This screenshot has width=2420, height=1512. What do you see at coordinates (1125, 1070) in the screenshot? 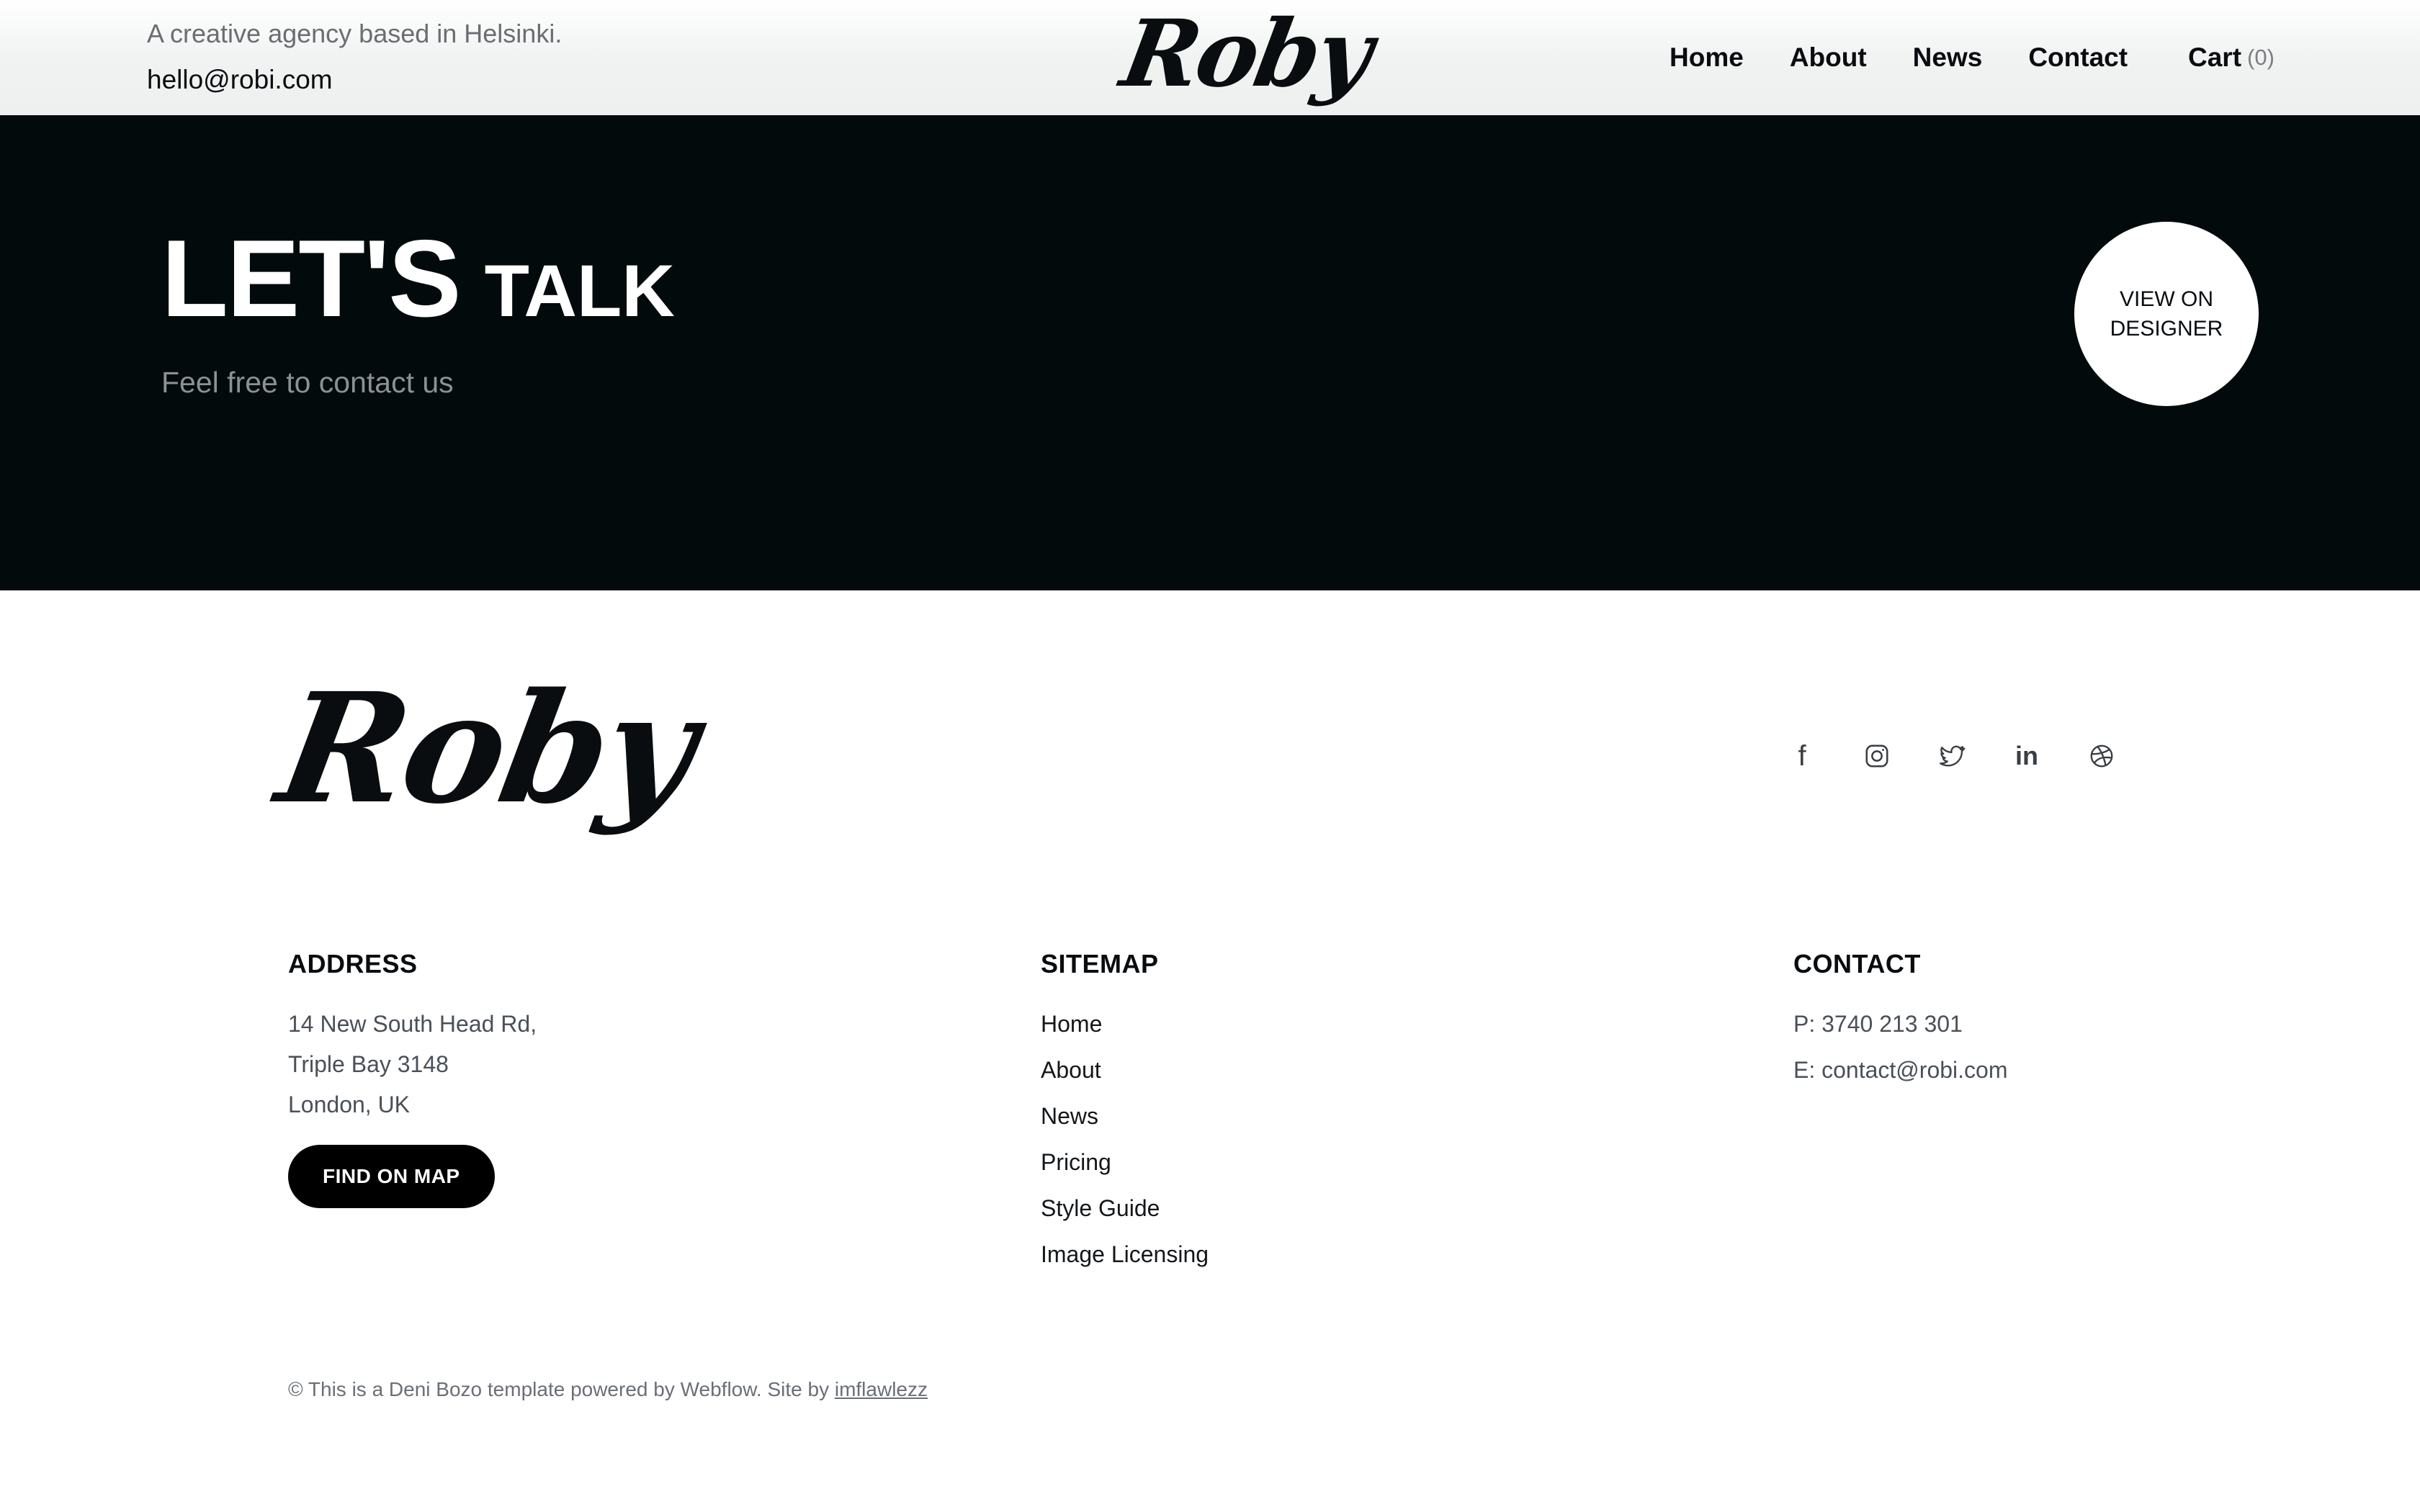
I see `sitemap-link-about: About` at bounding box center [1125, 1070].